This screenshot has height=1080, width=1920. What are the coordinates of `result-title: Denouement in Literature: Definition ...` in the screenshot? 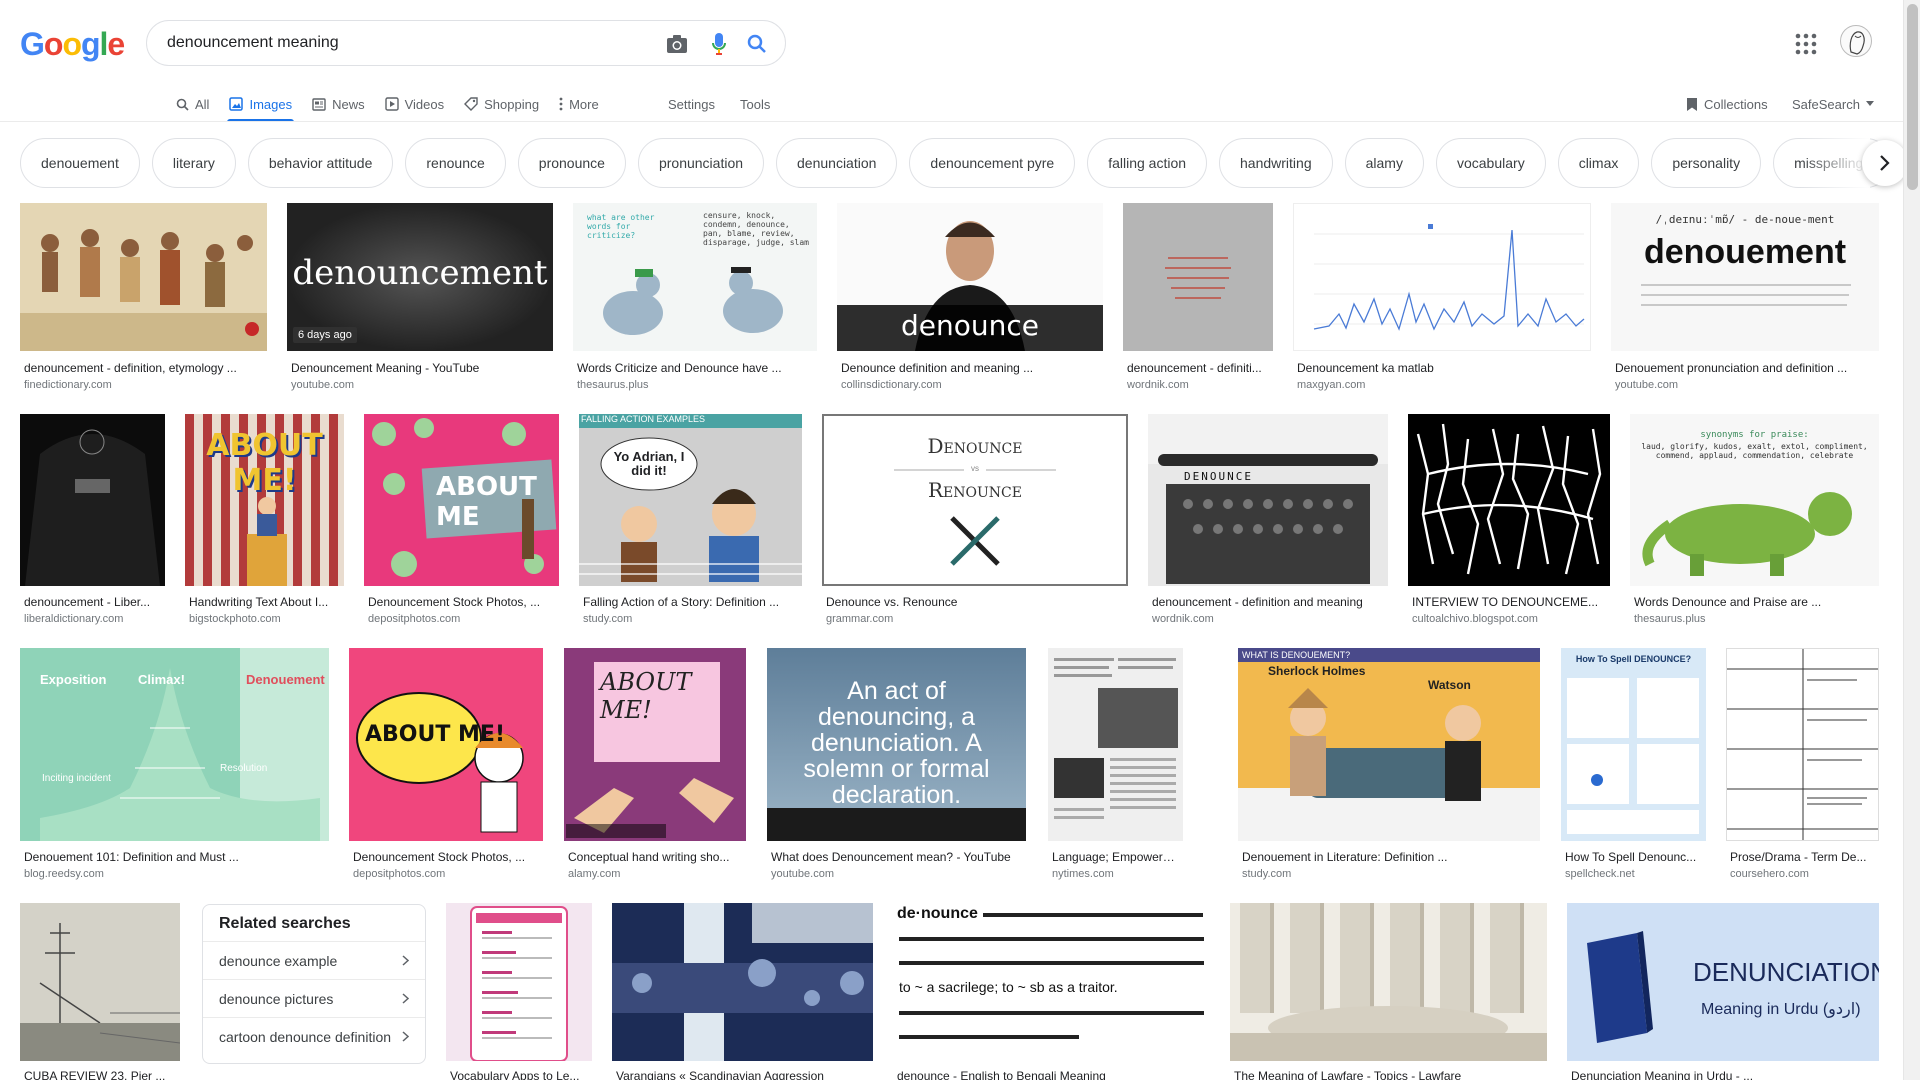 It's located at (1391, 857).